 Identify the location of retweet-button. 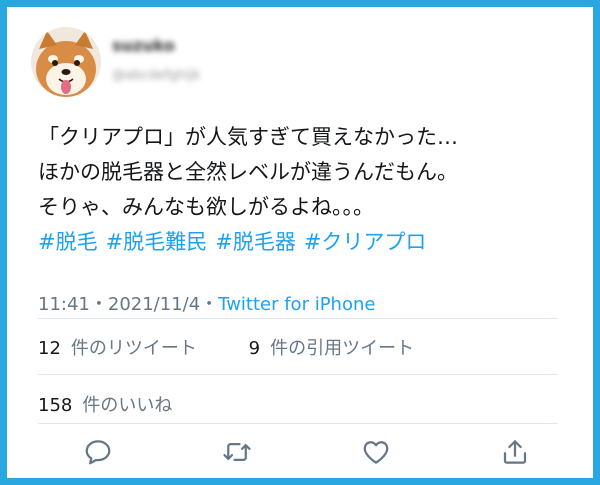
(237, 452).